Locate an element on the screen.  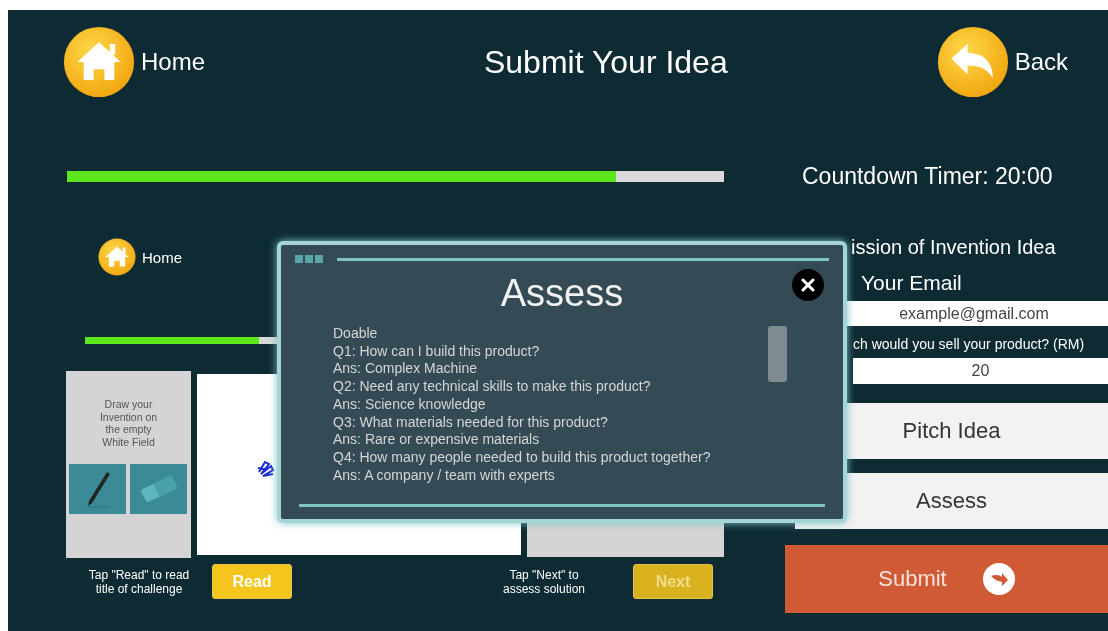
countdown-timer: Countdown Timer: 20:00 is located at coordinates (927, 176).